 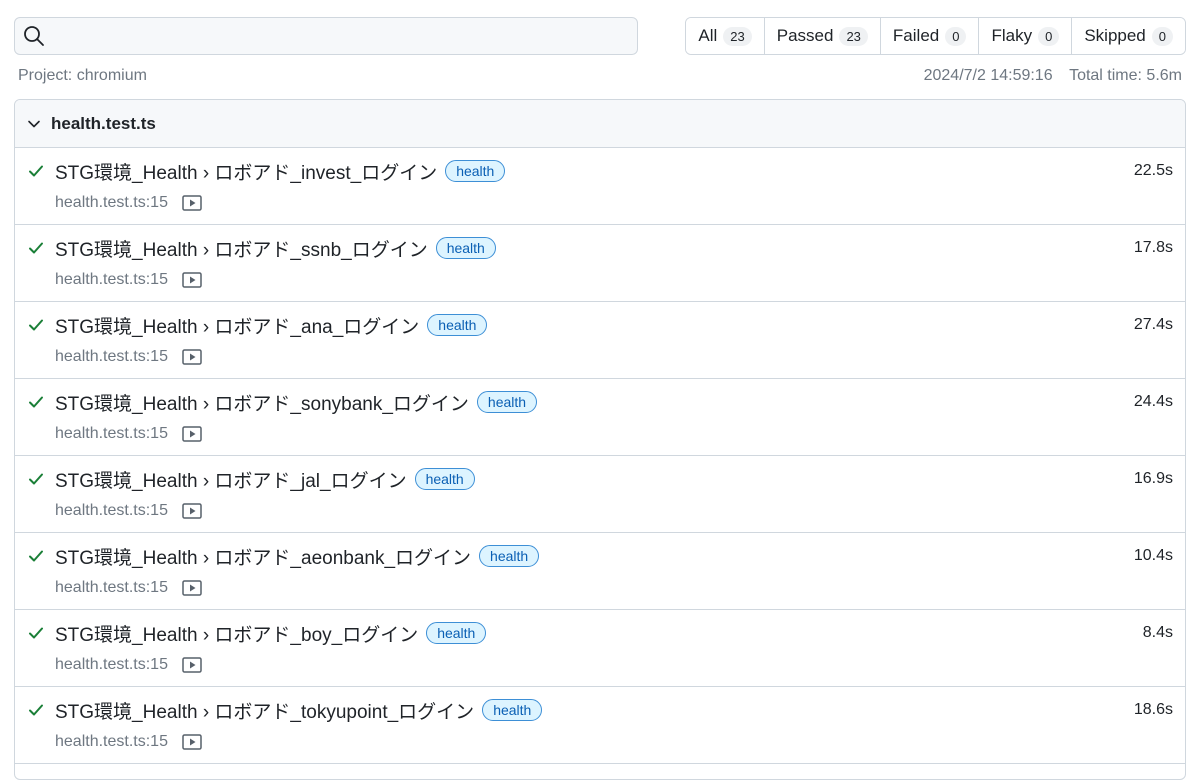 I want to click on test-row-header: STG環境_Health › ロボアド_boy_ログイン health 8.4s, so click(x=600, y=633).